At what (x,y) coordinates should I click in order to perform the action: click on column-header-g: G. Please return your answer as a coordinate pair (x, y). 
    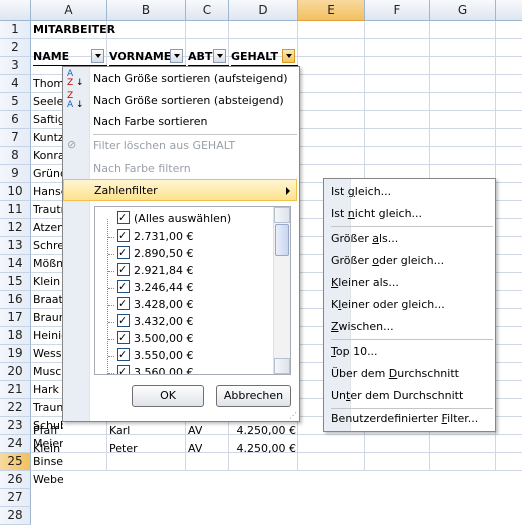
    Looking at the image, I should click on (463, 10).